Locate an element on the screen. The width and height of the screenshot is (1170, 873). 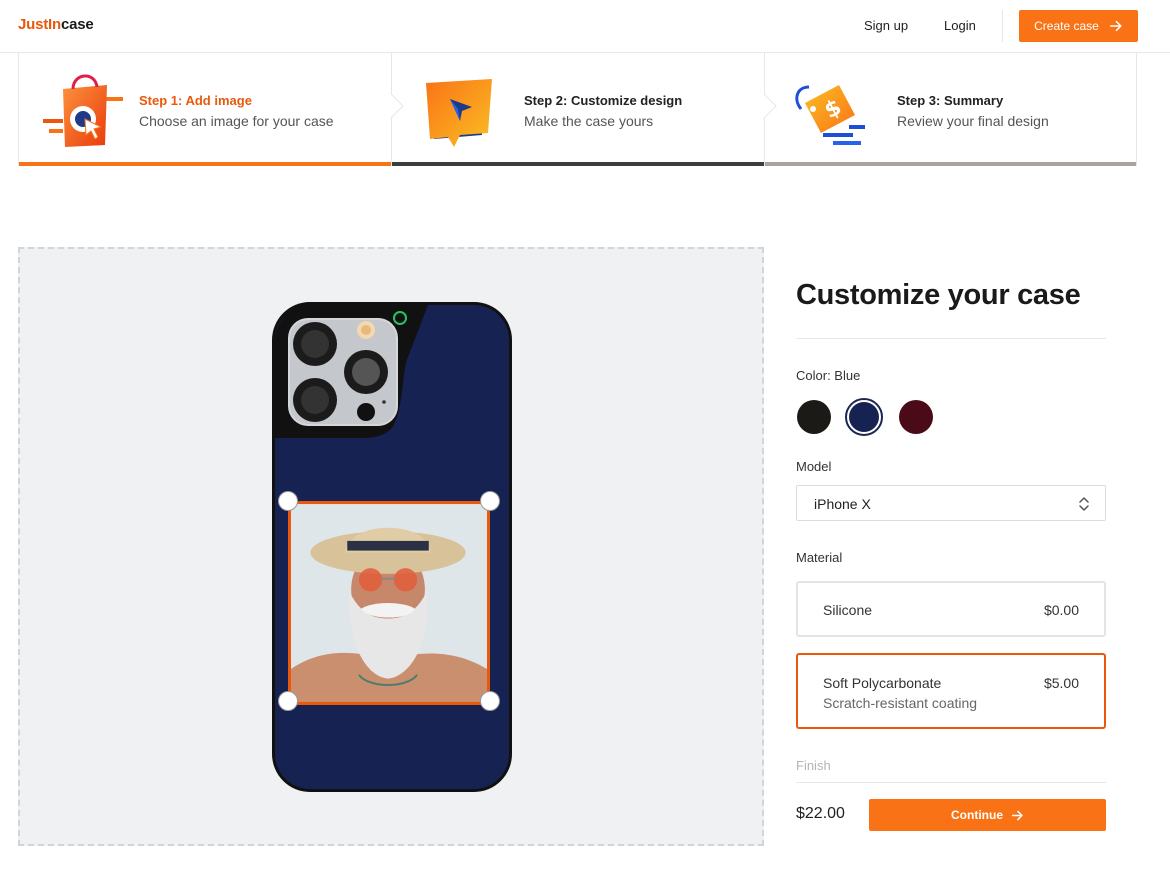
step-title: Step 3: Summary is located at coordinates (950, 100).